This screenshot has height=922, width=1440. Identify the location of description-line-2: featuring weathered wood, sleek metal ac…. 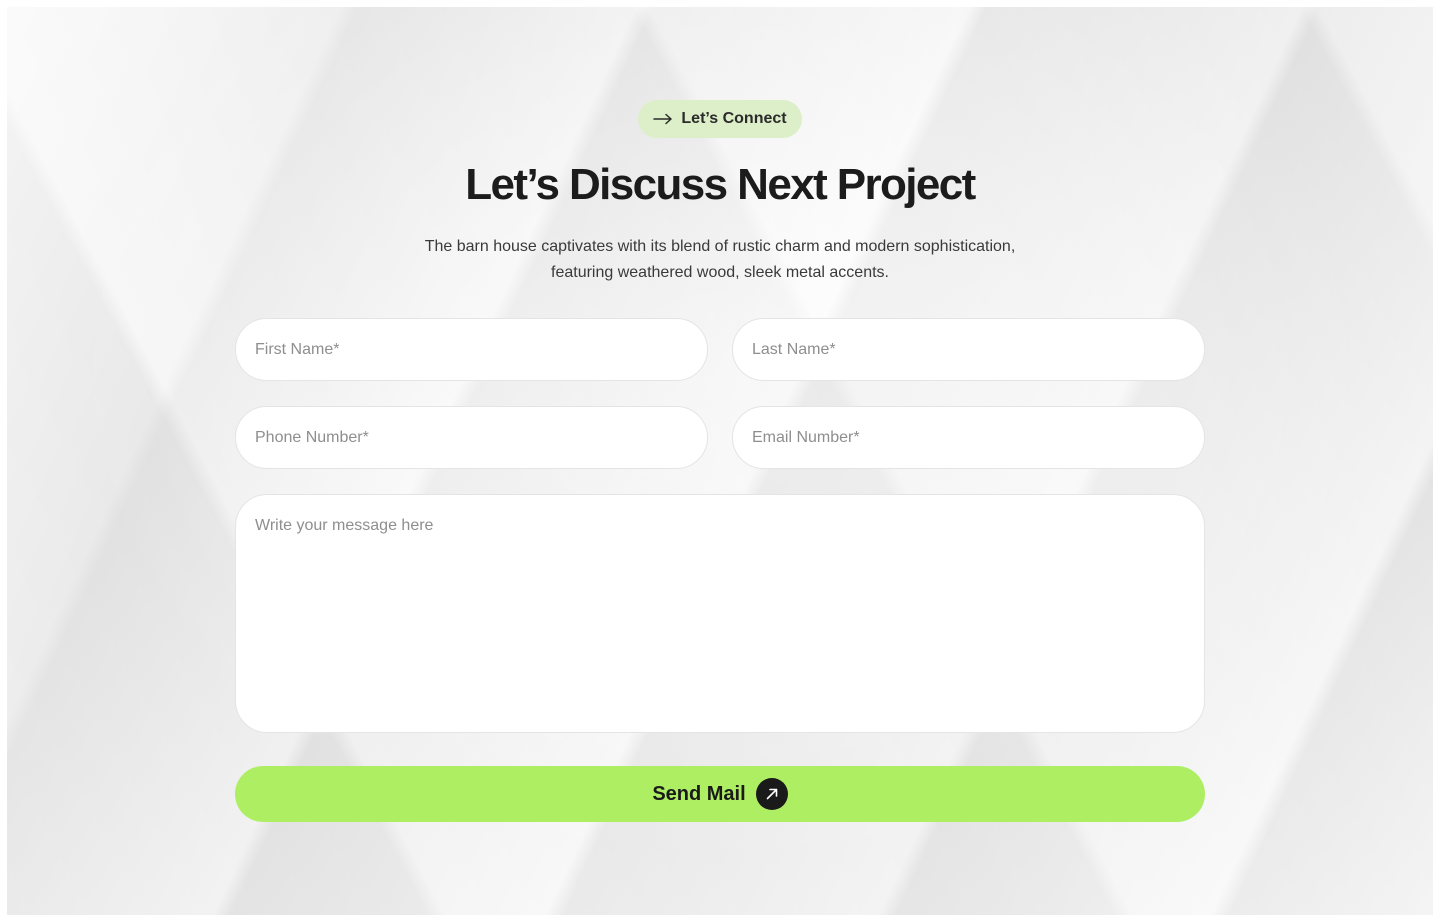
(720, 272).